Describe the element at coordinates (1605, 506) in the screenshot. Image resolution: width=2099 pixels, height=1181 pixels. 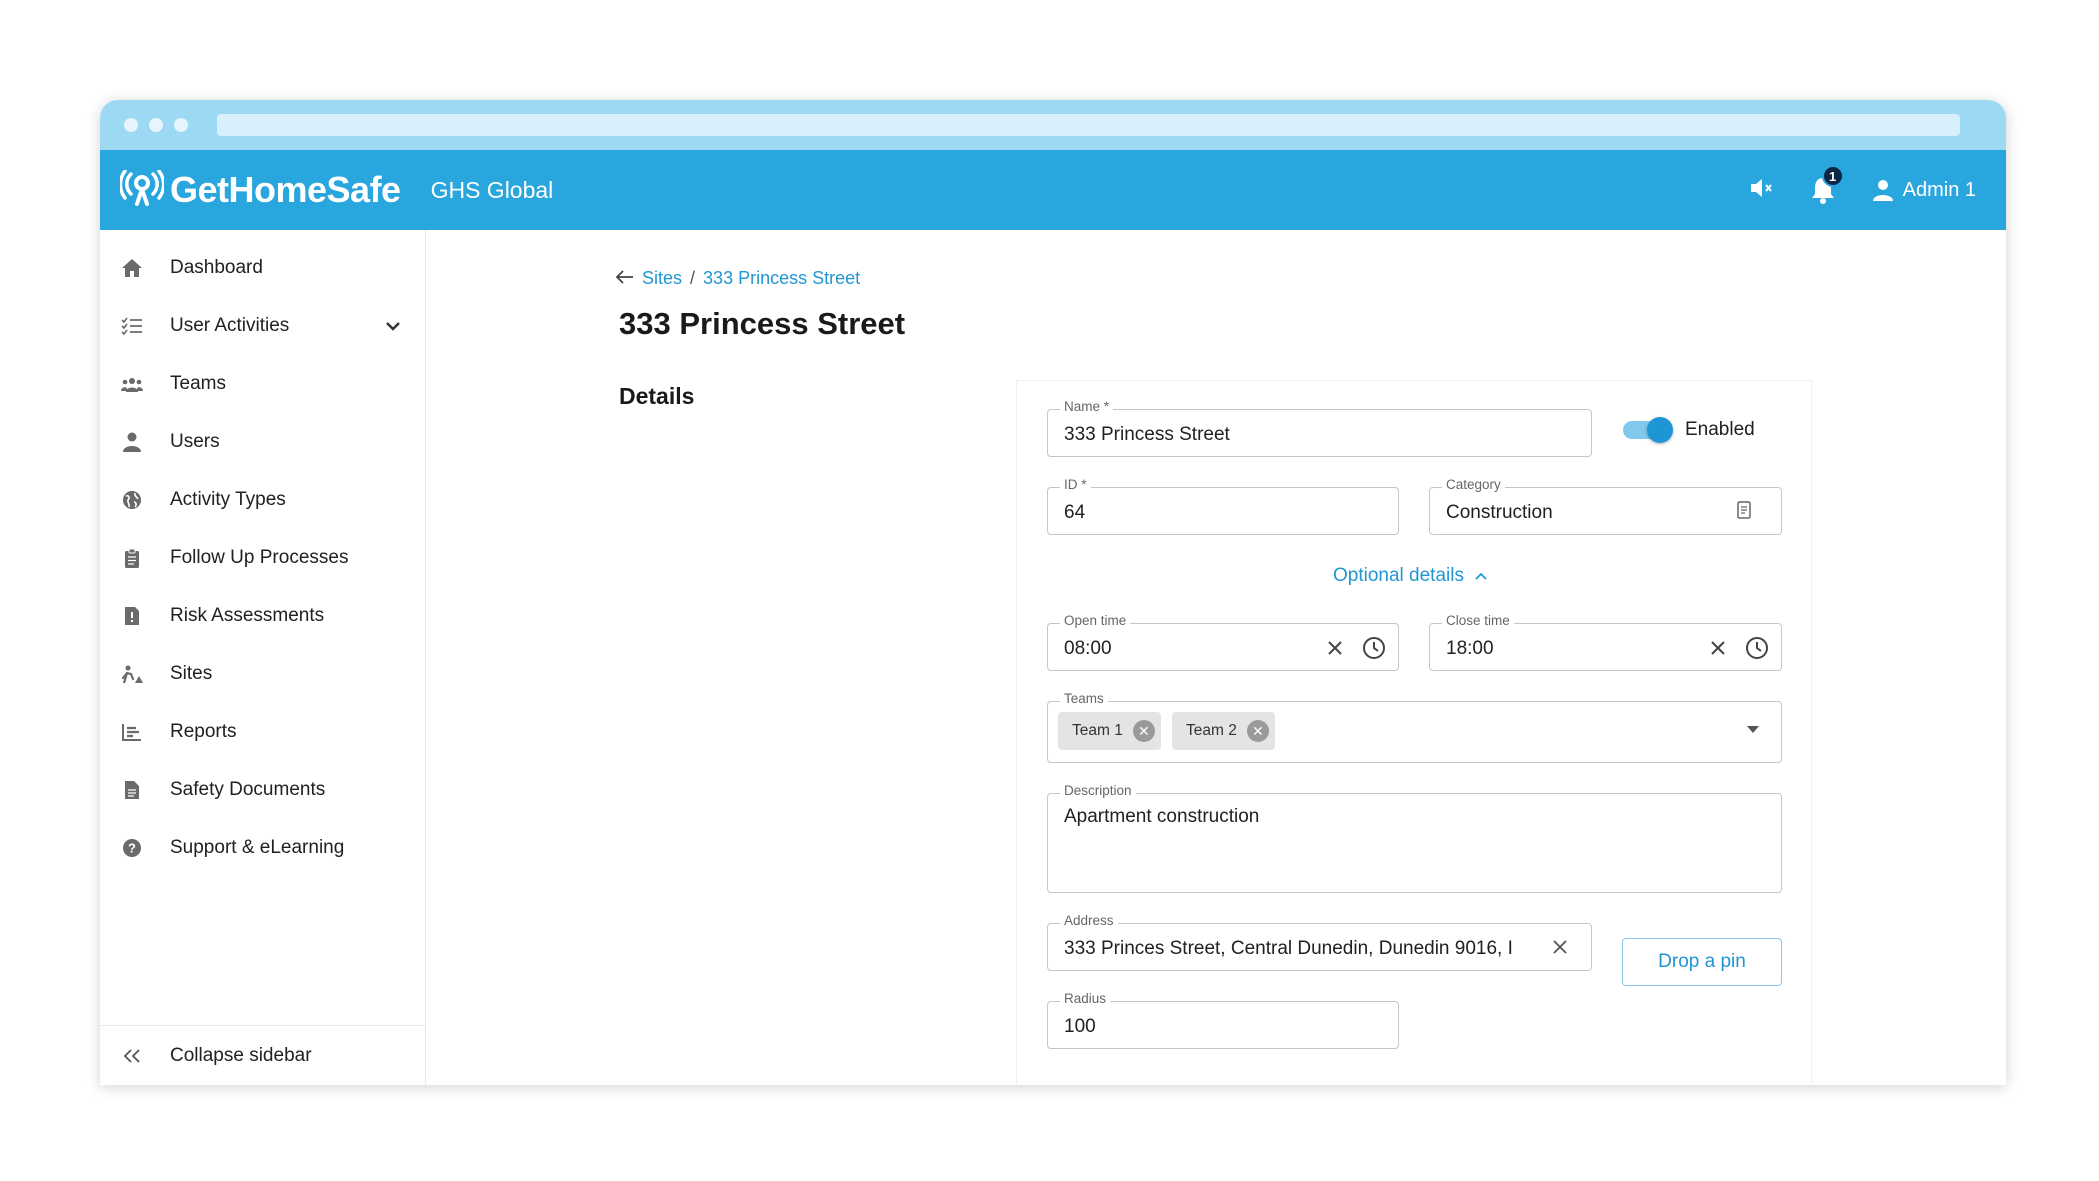
I see `category-field: Category Construction` at that location.